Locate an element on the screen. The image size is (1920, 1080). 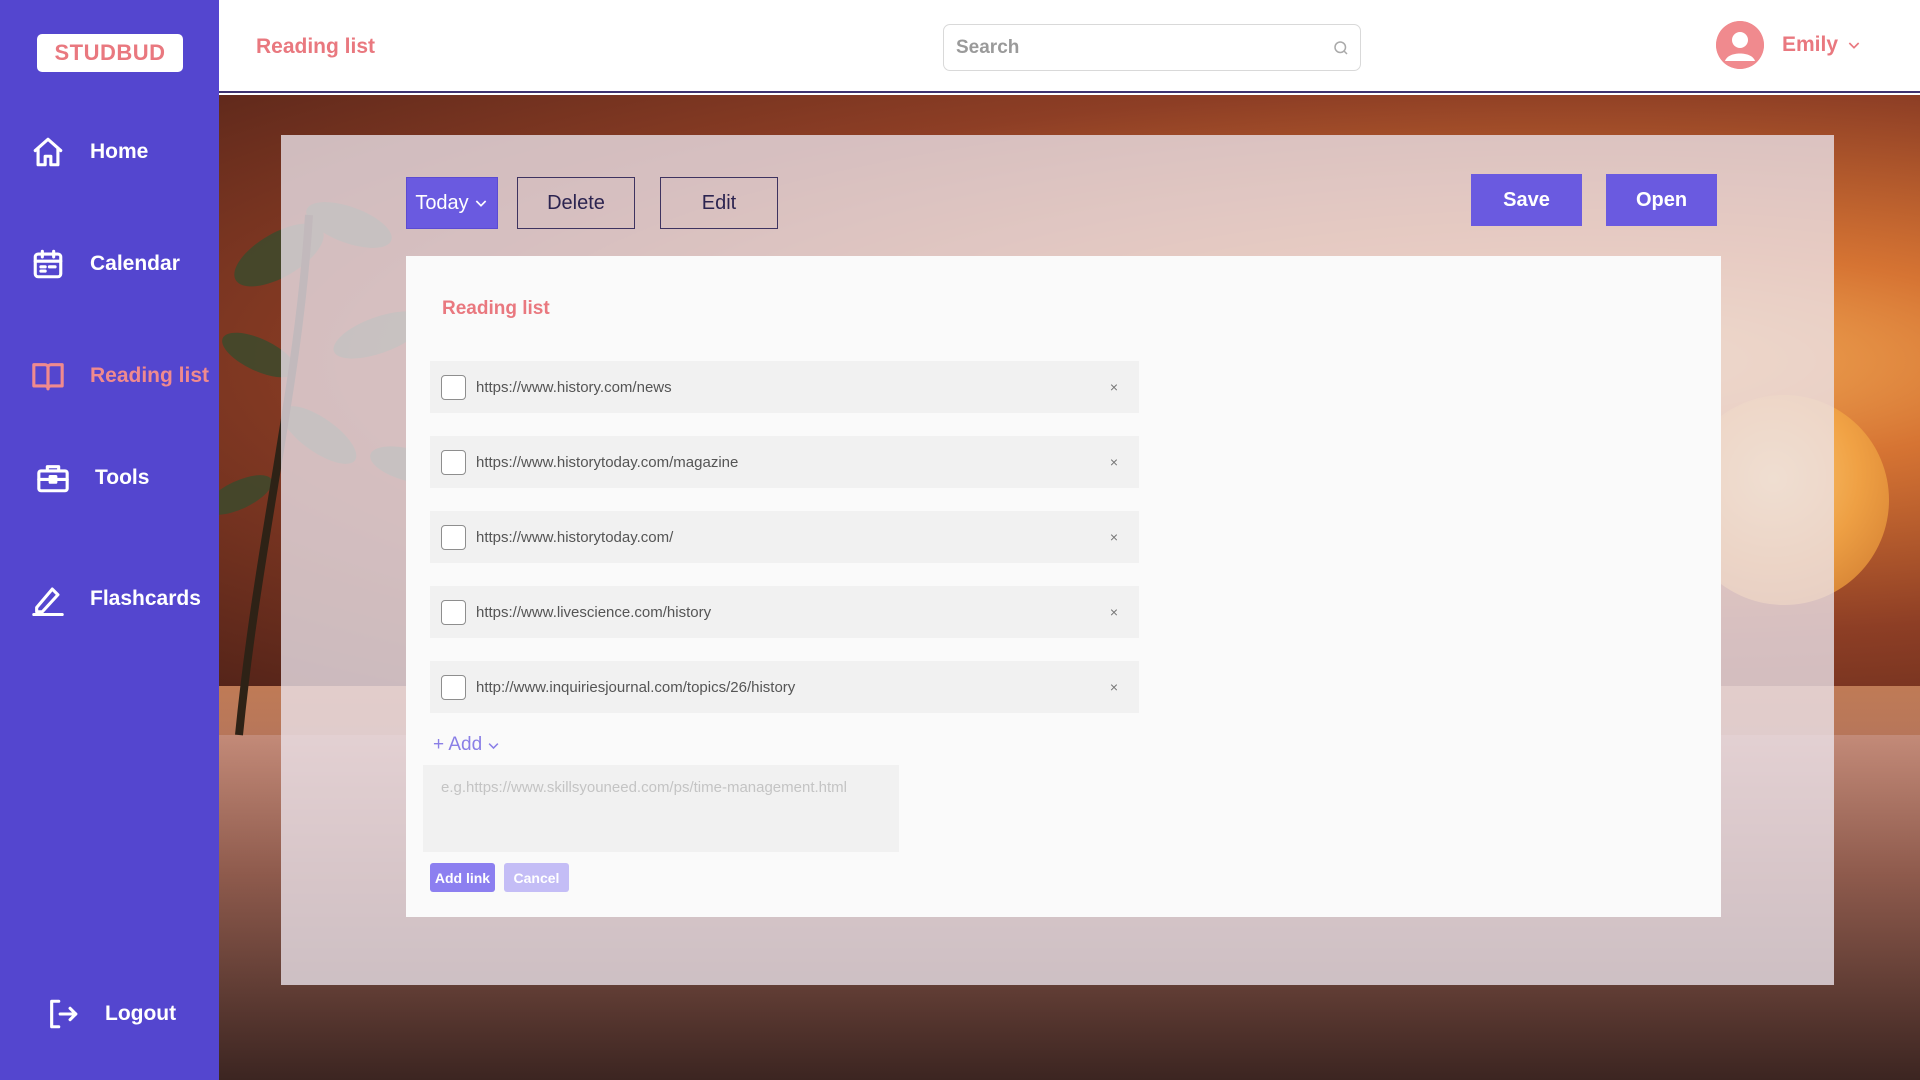
avatar is located at coordinates (1740, 45).